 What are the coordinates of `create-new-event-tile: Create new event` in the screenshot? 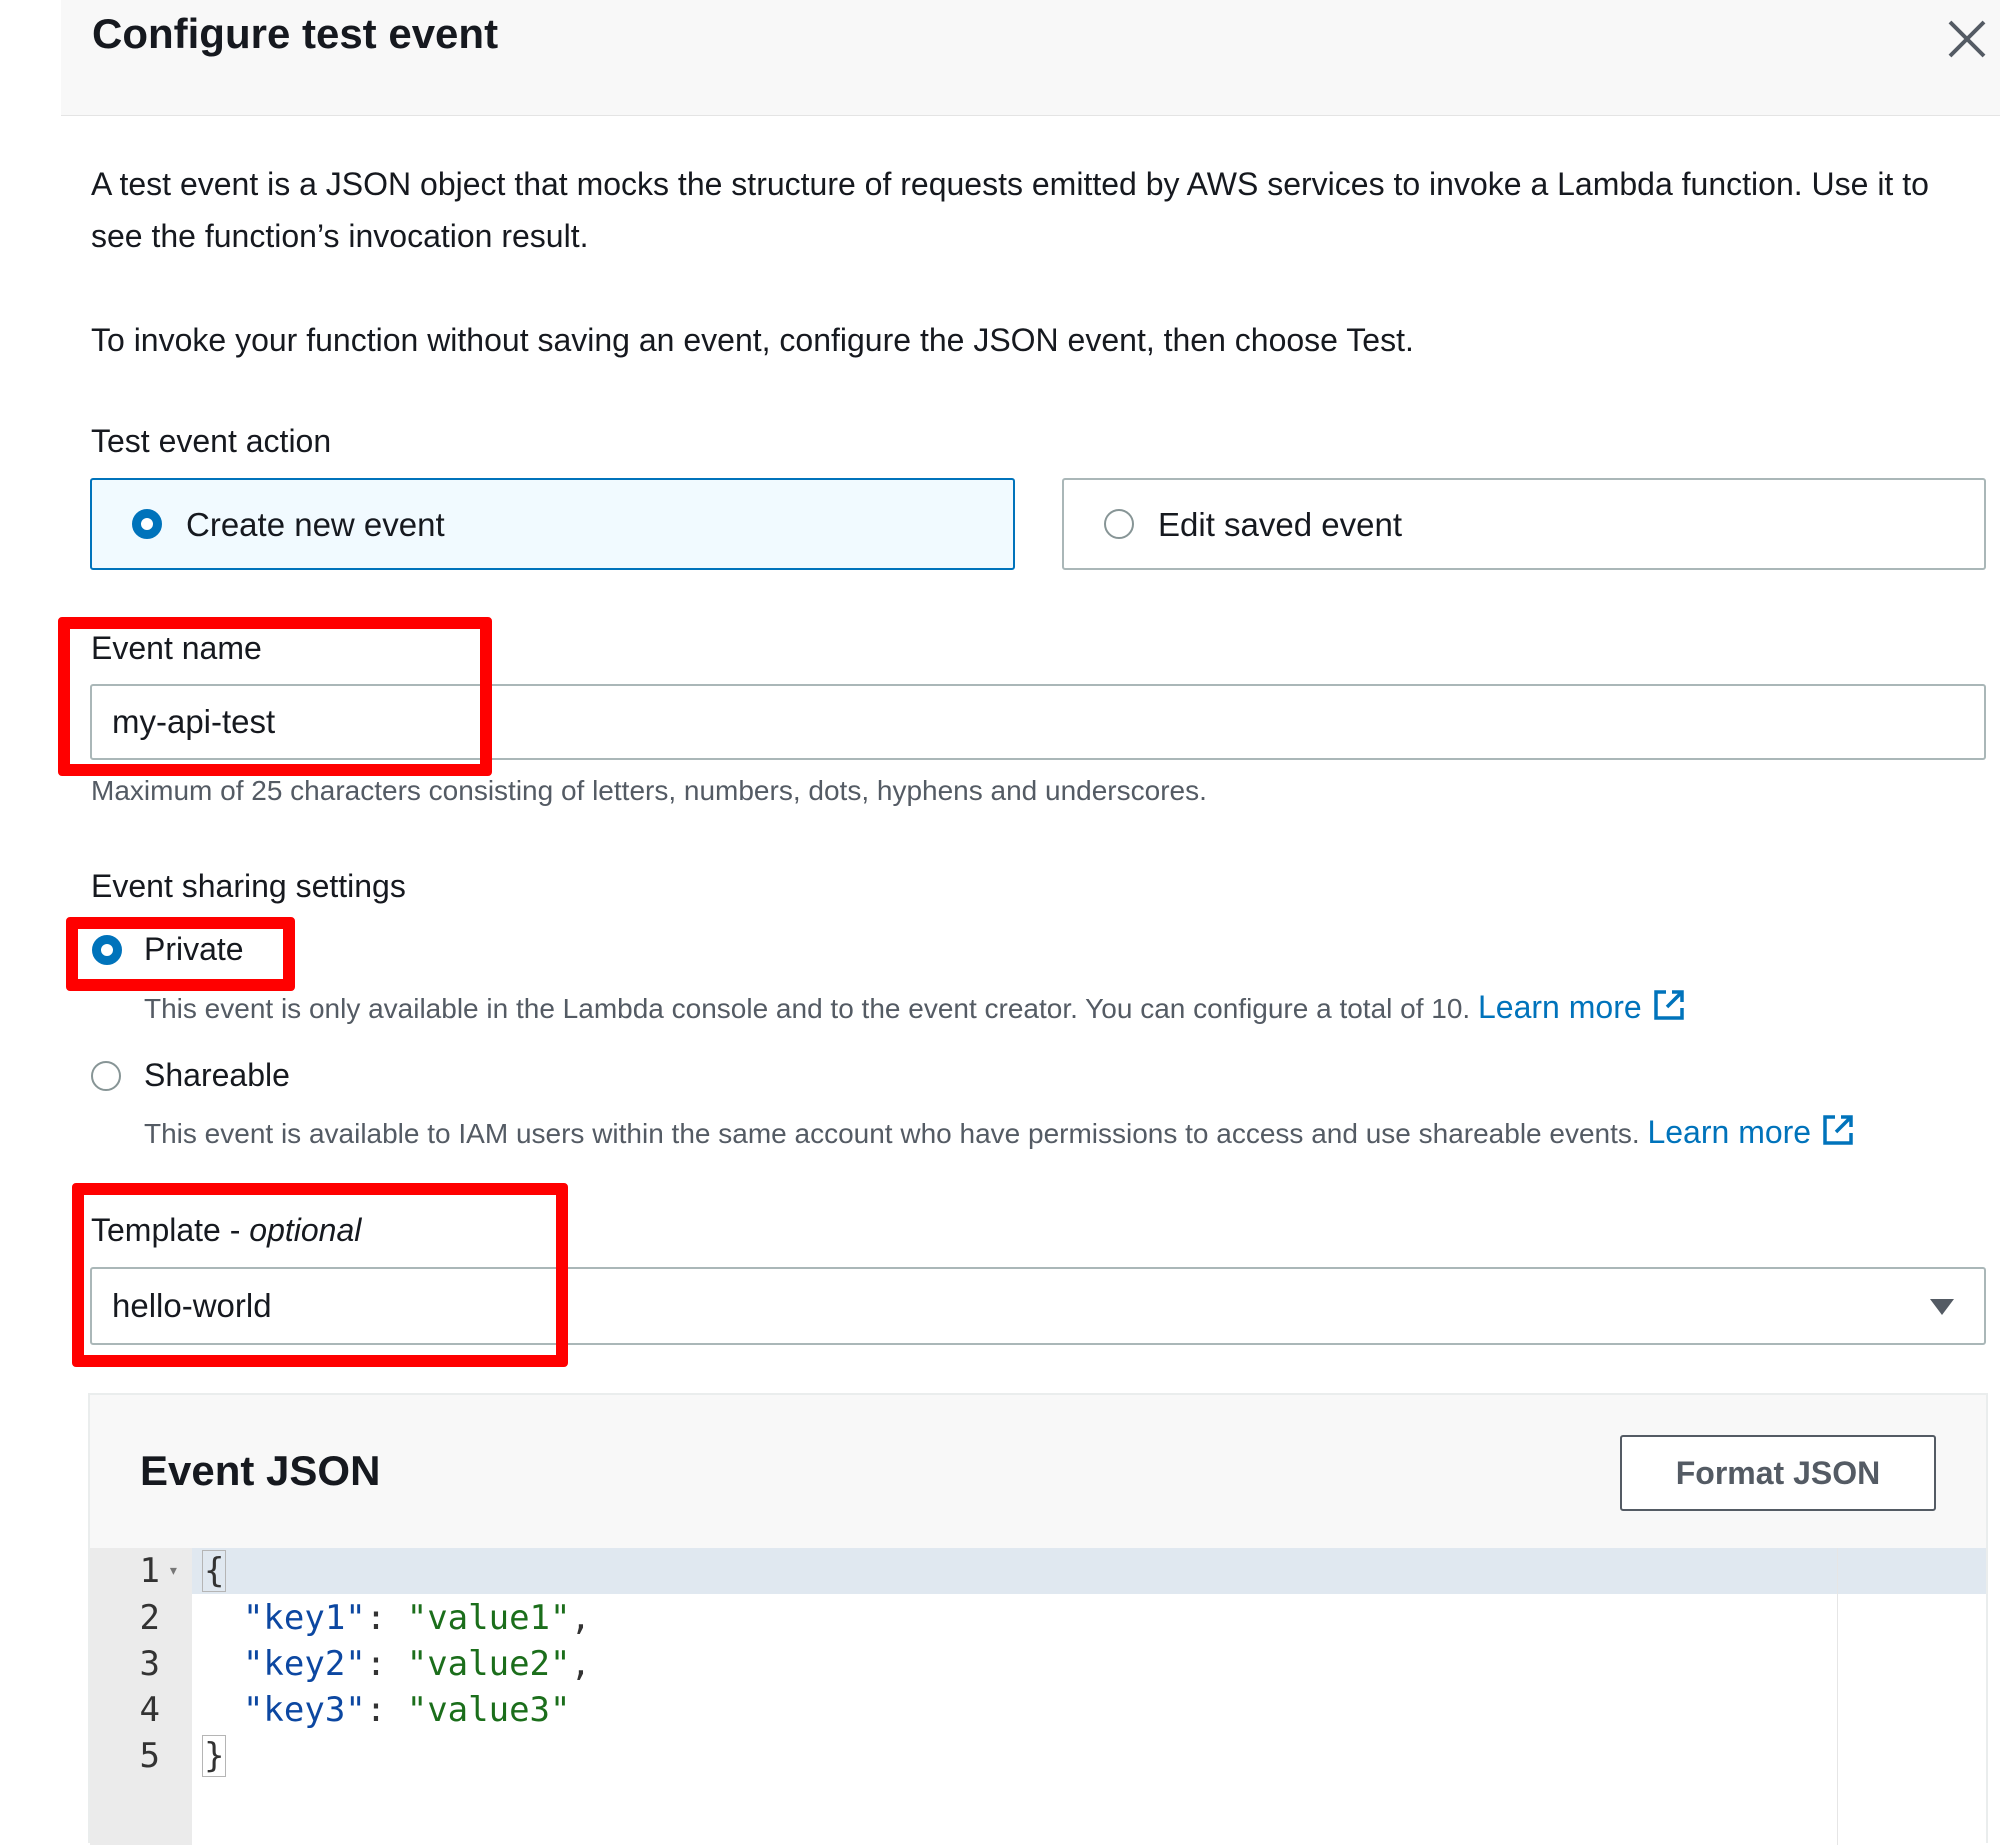 It's located at (552, 524).